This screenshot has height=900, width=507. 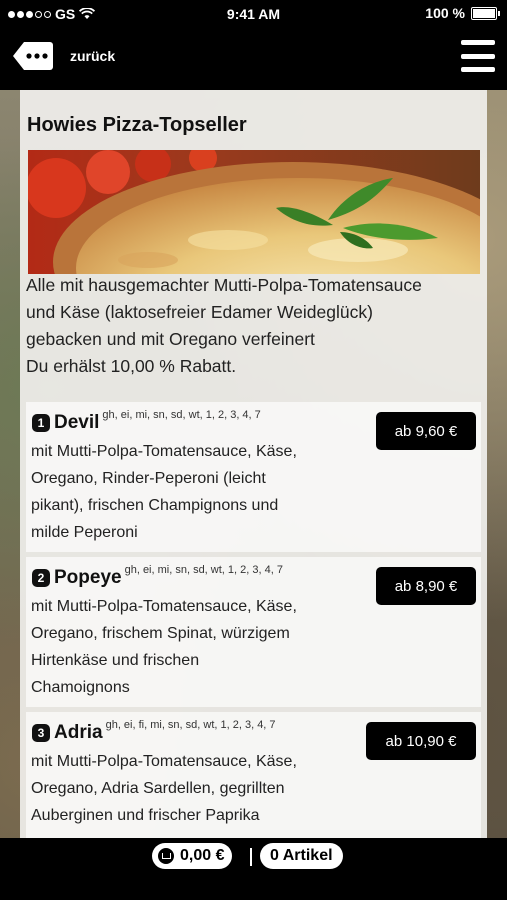 What do you see at coordinates (158, 788) in the screenshot?
I see `description-line: Oregano, Adria Sardellen, gegrillten` at bounding box center [158, 788].